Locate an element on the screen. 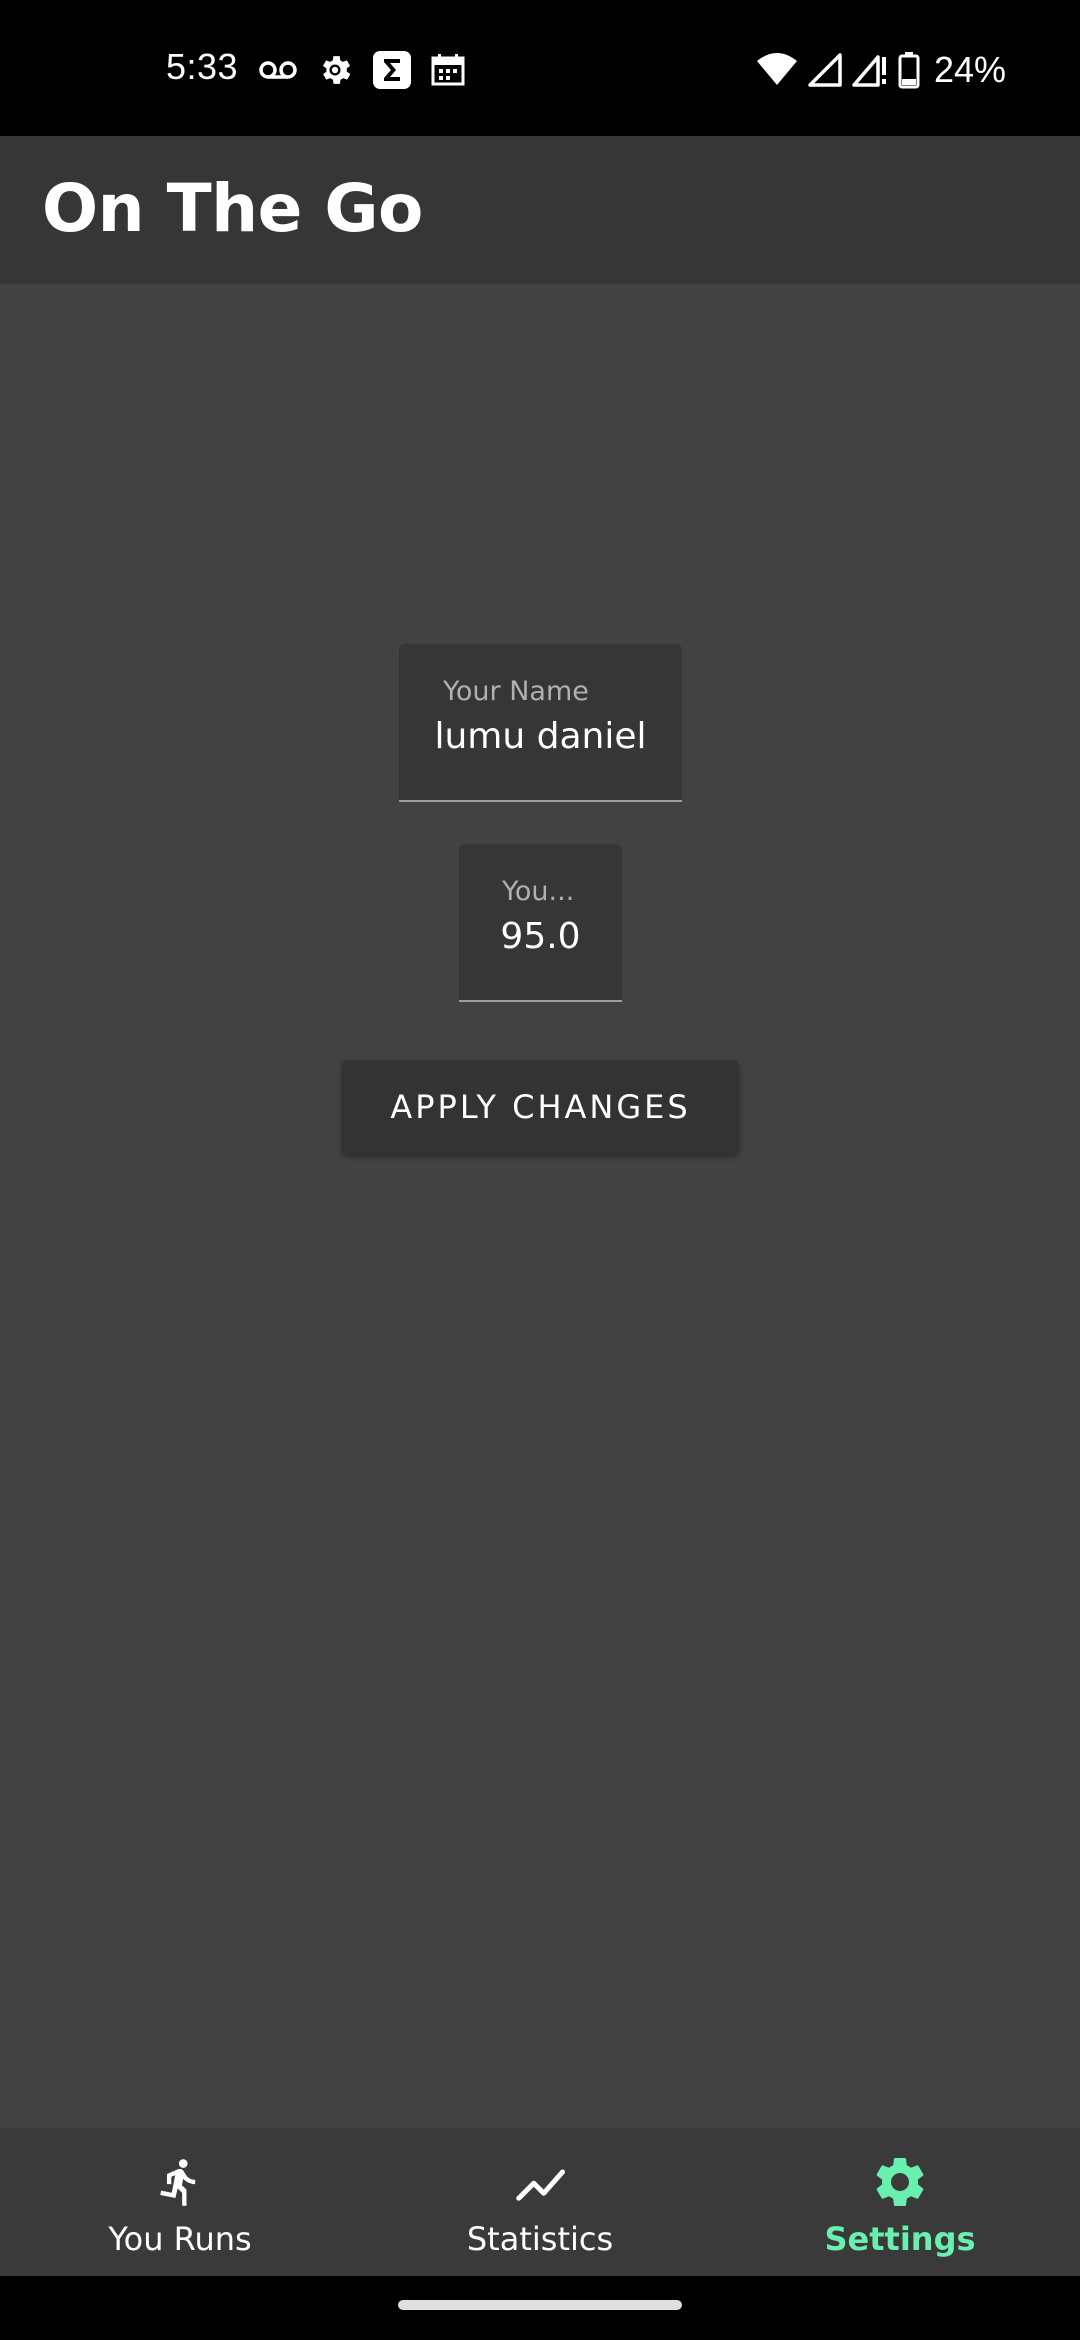 This screenshot has height=2340, width=1080. running-person-icon is located at coordinates (180, 2182).